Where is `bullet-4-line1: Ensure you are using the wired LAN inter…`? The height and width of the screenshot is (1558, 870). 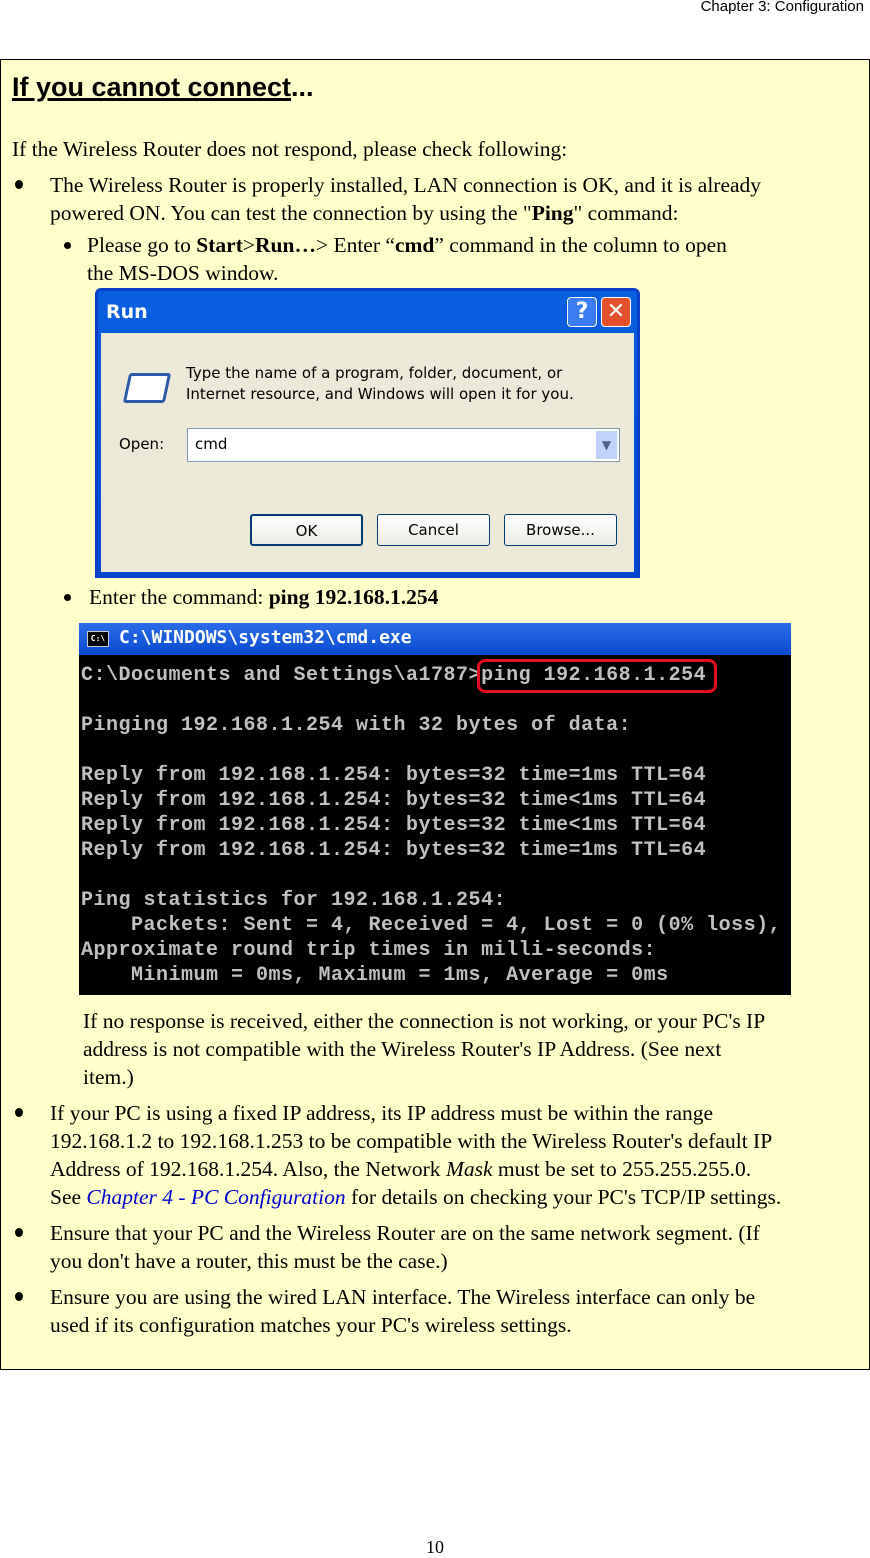
bullet-4-line1: Ensure you are using the wired LAN inter… is located at coordinates (403, 1297).